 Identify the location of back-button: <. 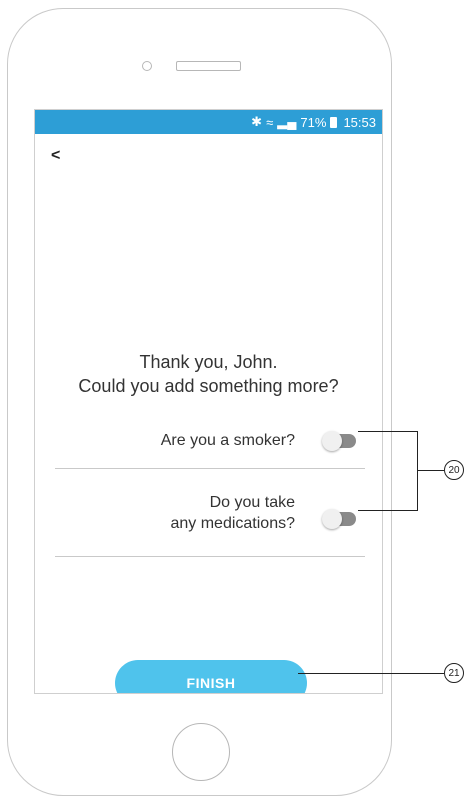
(55, 156).